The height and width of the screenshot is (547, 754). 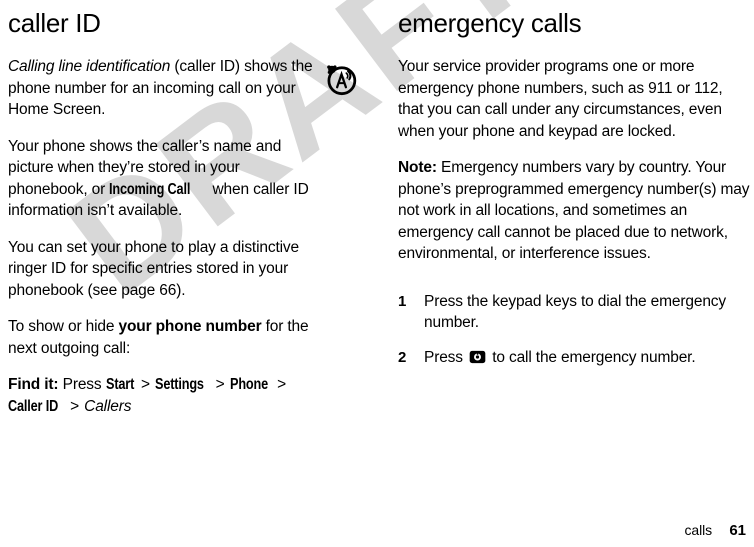 What do you see at coordinates (63, 326) in the screenshot?
I see `paragraph-show-hide-number-a: To show or hide` at bounding box center [63, 326].